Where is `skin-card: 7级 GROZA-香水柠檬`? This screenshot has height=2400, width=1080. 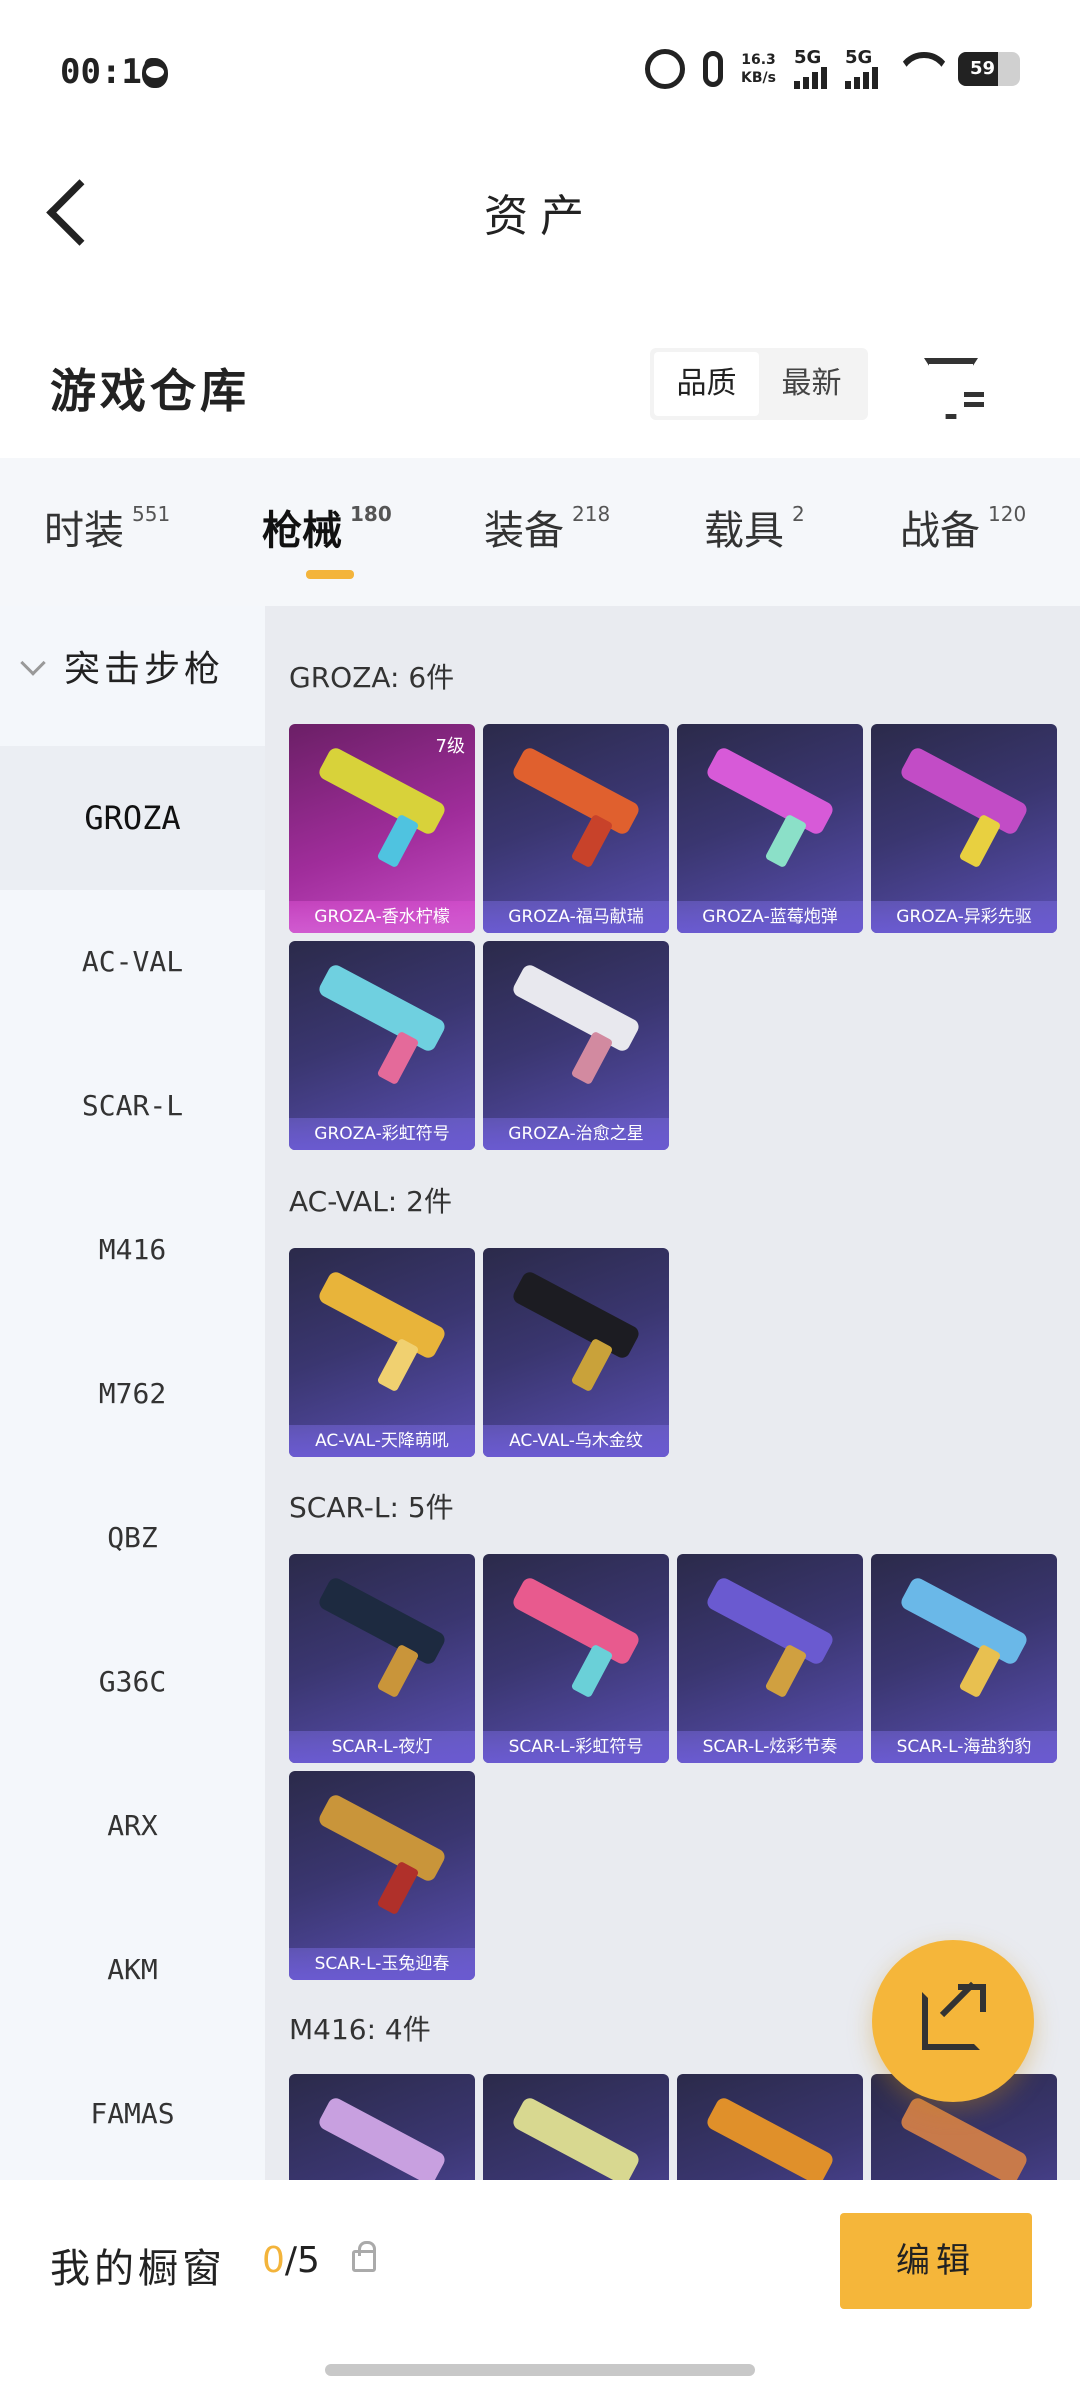
skin-card: 7级 GROZA-香水柠檬 is located at coordinates (382, 828).